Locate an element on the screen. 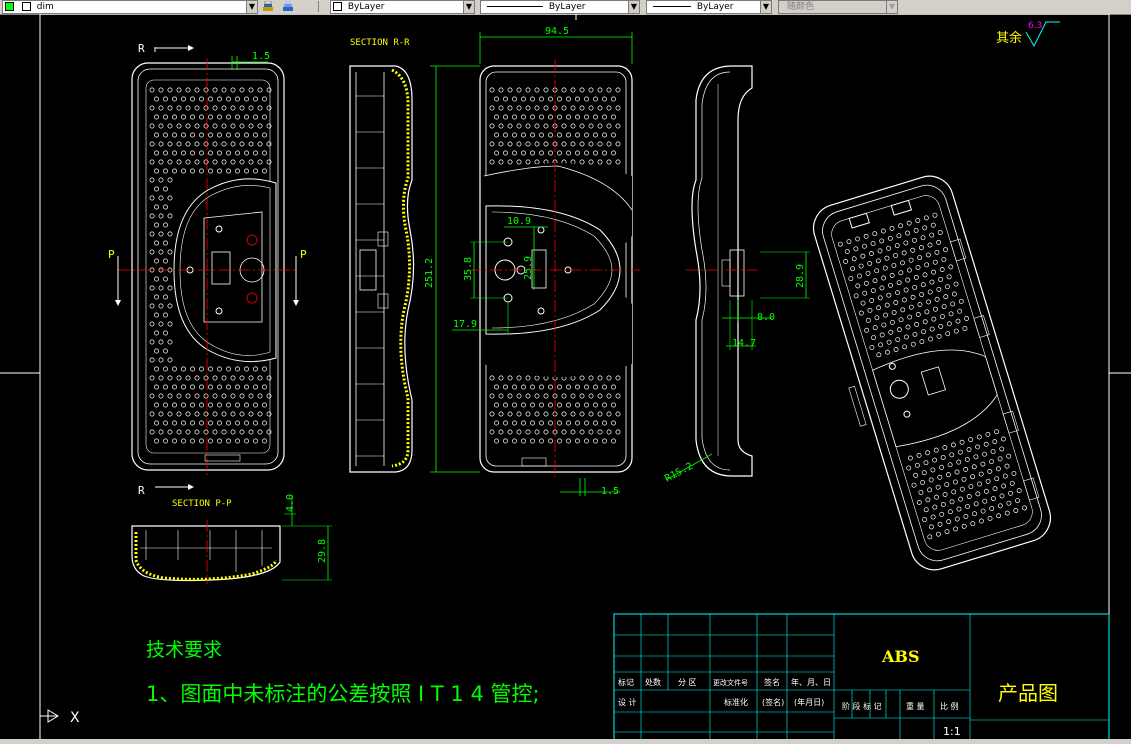 The width and height of the screenshot is (1131, 744). color-combo: ByLayer ▼ is located at coordinates (402, 7).